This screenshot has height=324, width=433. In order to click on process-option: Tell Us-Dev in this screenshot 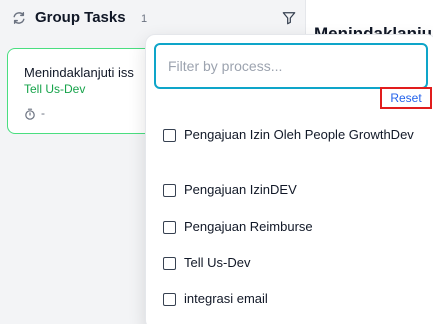, I will do `click(293, 263)`.